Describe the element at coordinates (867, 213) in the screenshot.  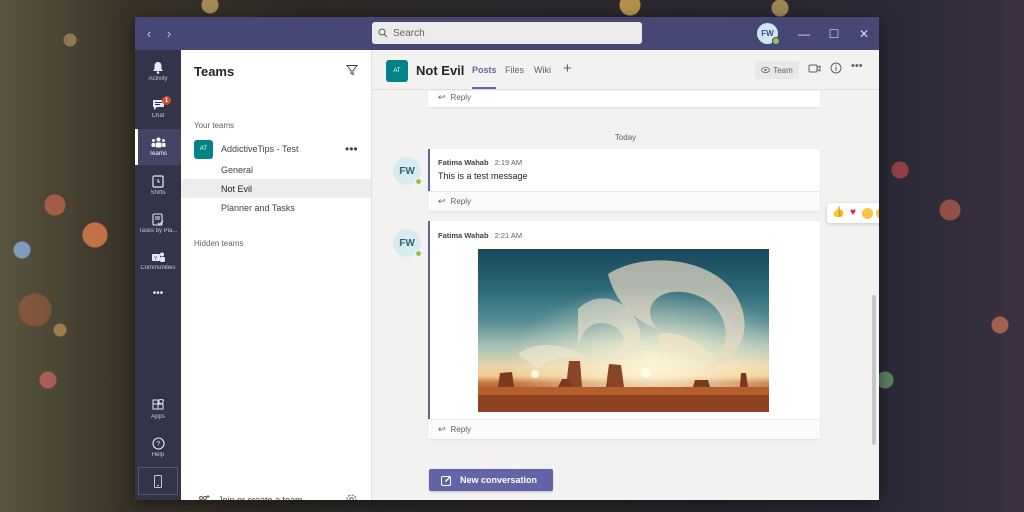
I see `laugh-reaction-icon` at that location.